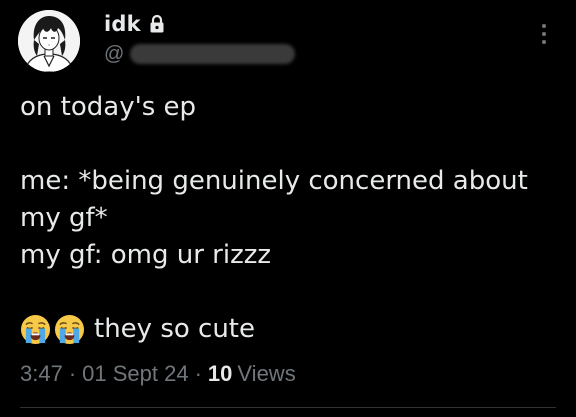 Image resolution: width=576 pixels, height=417 pixels. What do you see at coordinates (288, 407) in the screenshot?
I see `divider` at bounding box center [288, 407].